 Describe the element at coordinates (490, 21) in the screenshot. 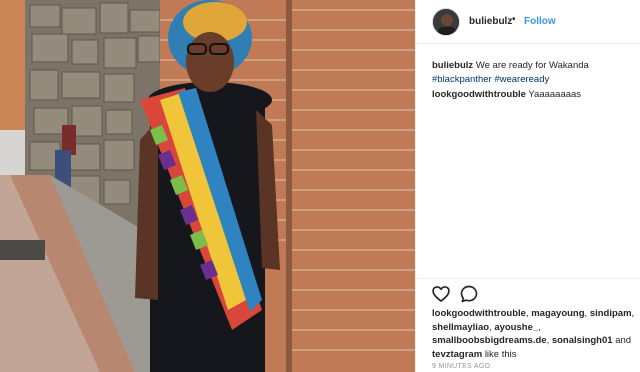

I see `header-username: buliebulz` at that location.